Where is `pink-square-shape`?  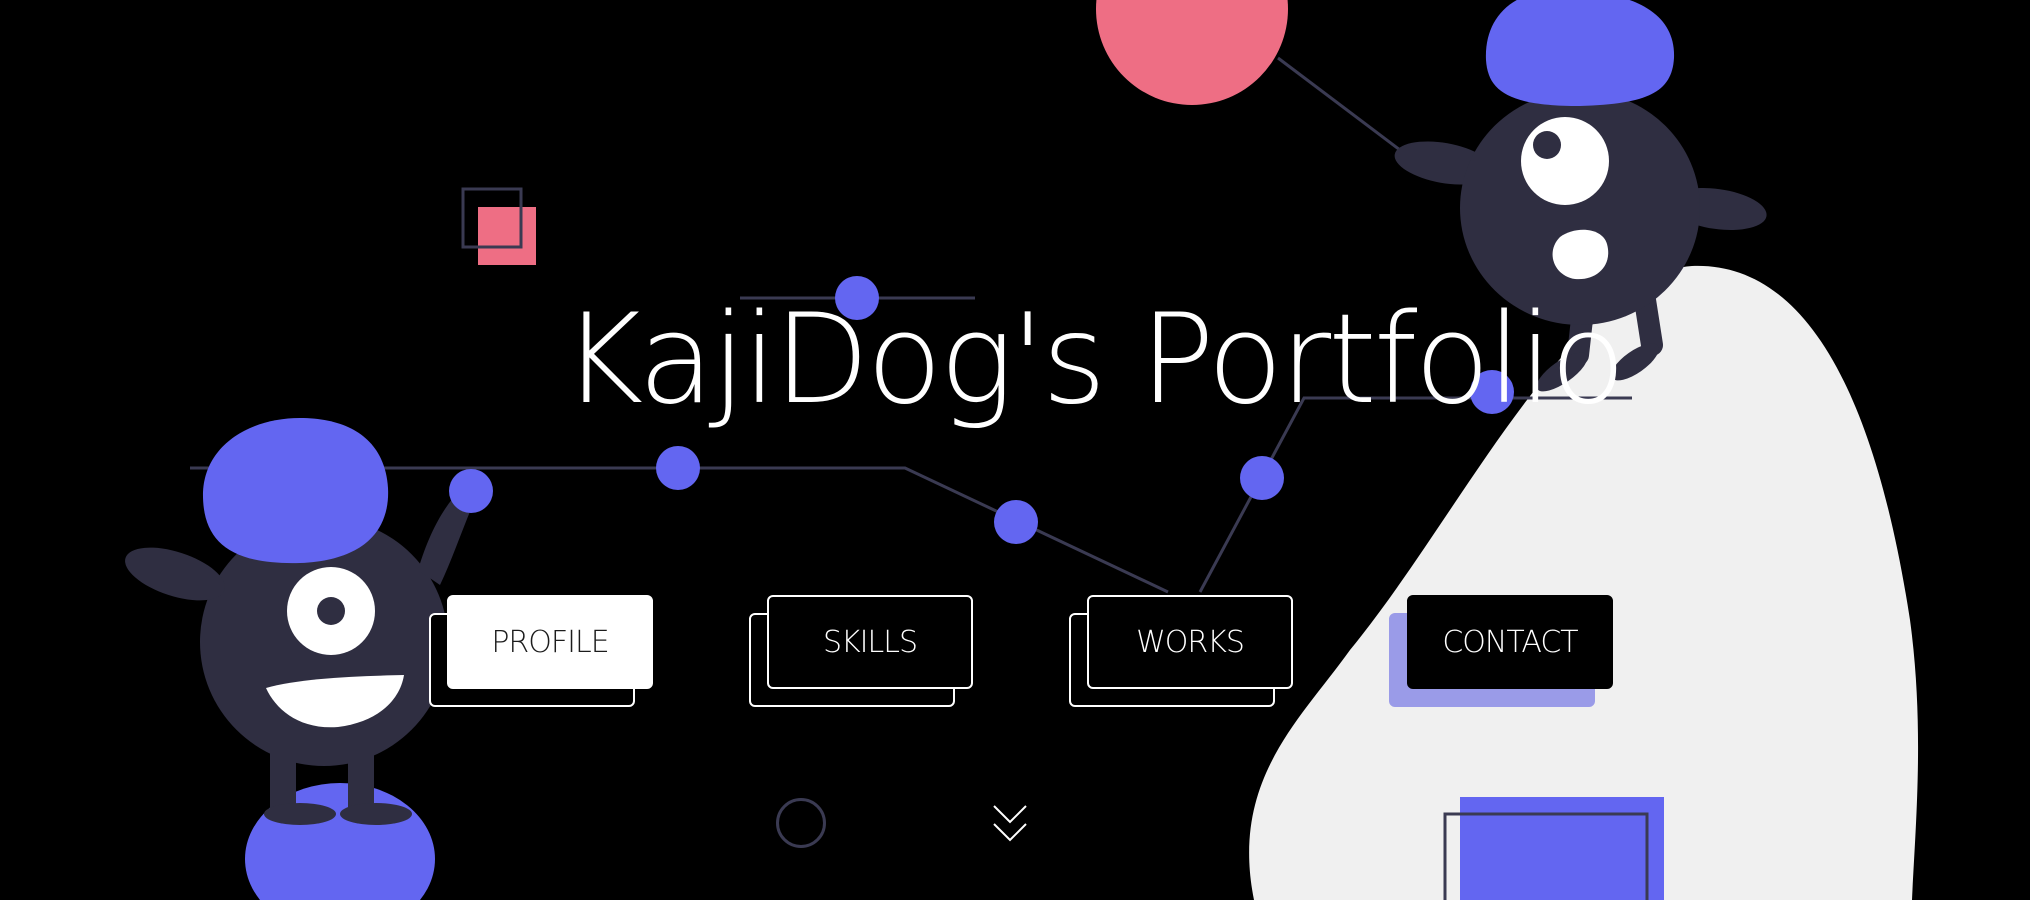
pink-square-shape is located at coordinates (507, 236).